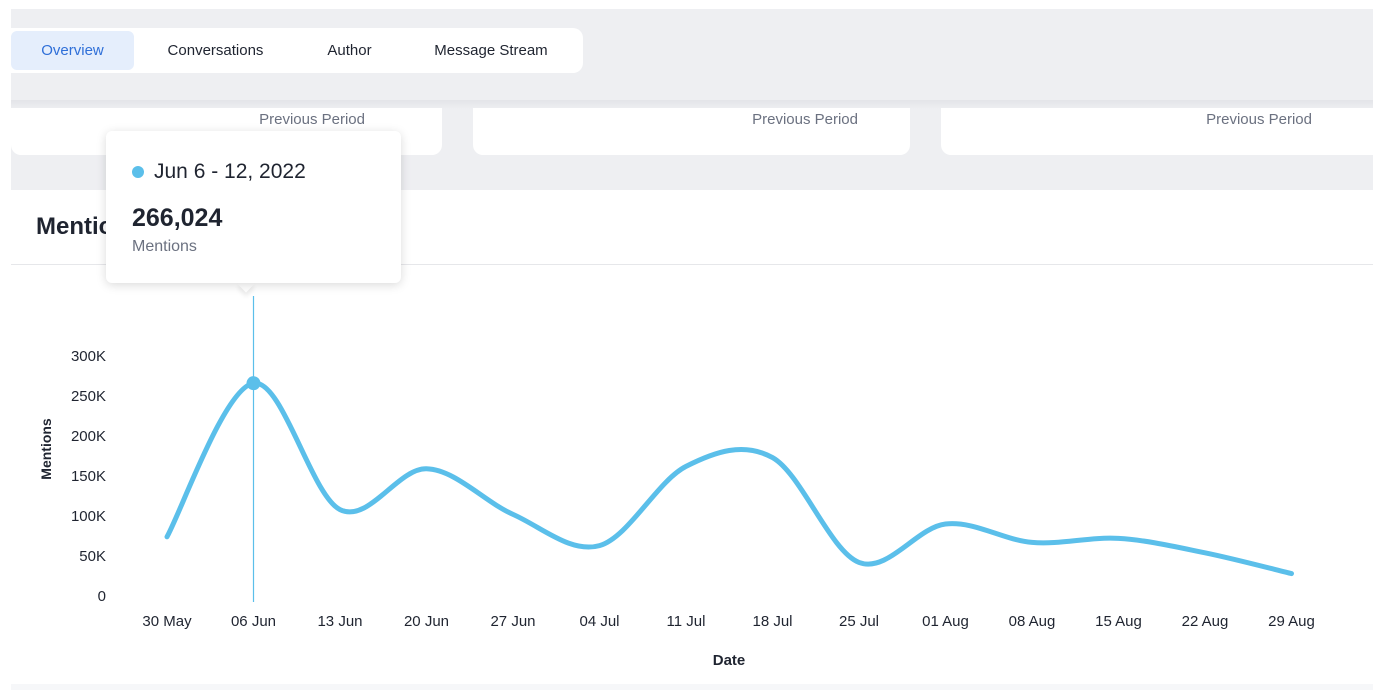 The height and width of the screenshot is (690, 1373). Describe the element at coordinates (1291, 621) in the screenshot. I see `x-tick-label: 29 Aug` at that location.